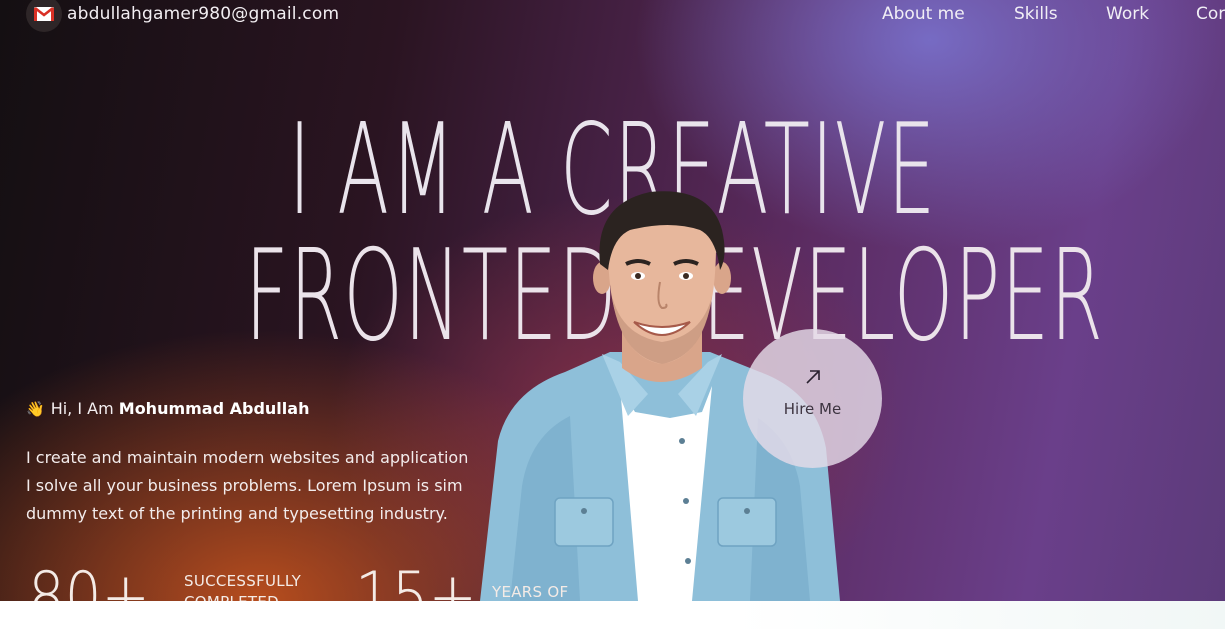  Describe the element at coordinates (214, 408) in the screenshot. I see `greeting-name: Mohummad Abdullah` at that location.